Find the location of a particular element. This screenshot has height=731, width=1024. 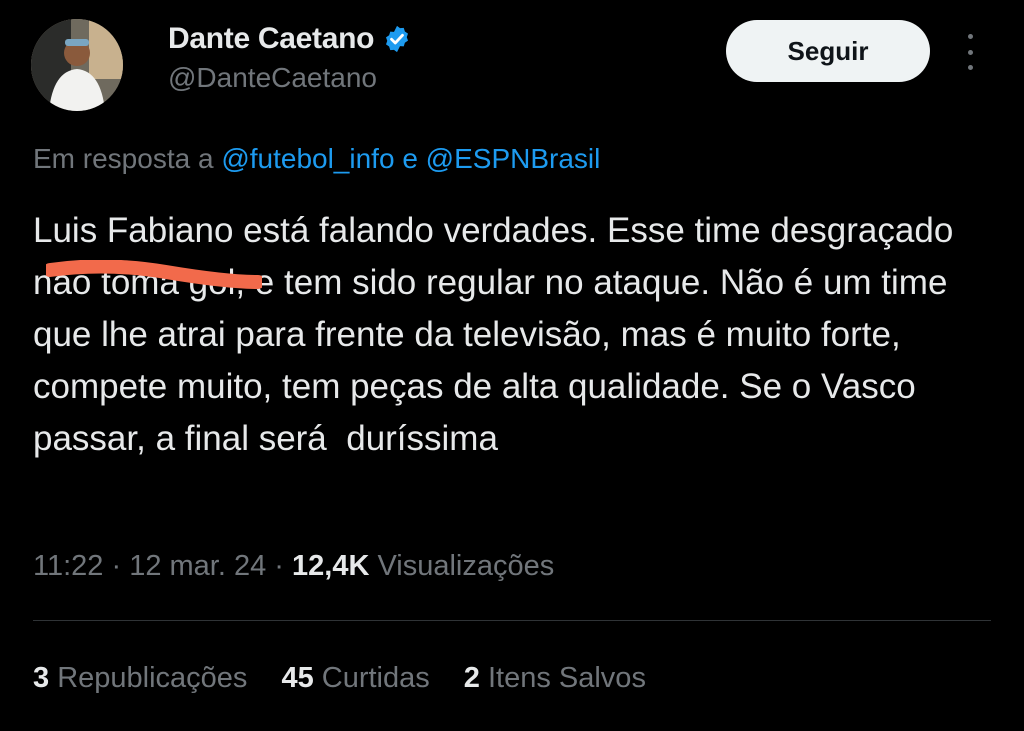

likes-stat: 45 Curtidas is located at coordinates (355, 678).